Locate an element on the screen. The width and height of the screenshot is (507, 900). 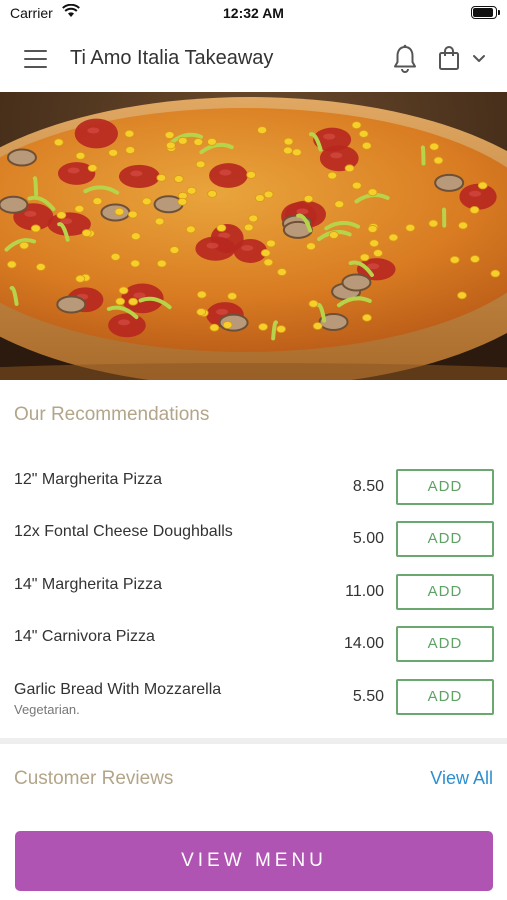
section-divider is located at coordinates (253, 741).